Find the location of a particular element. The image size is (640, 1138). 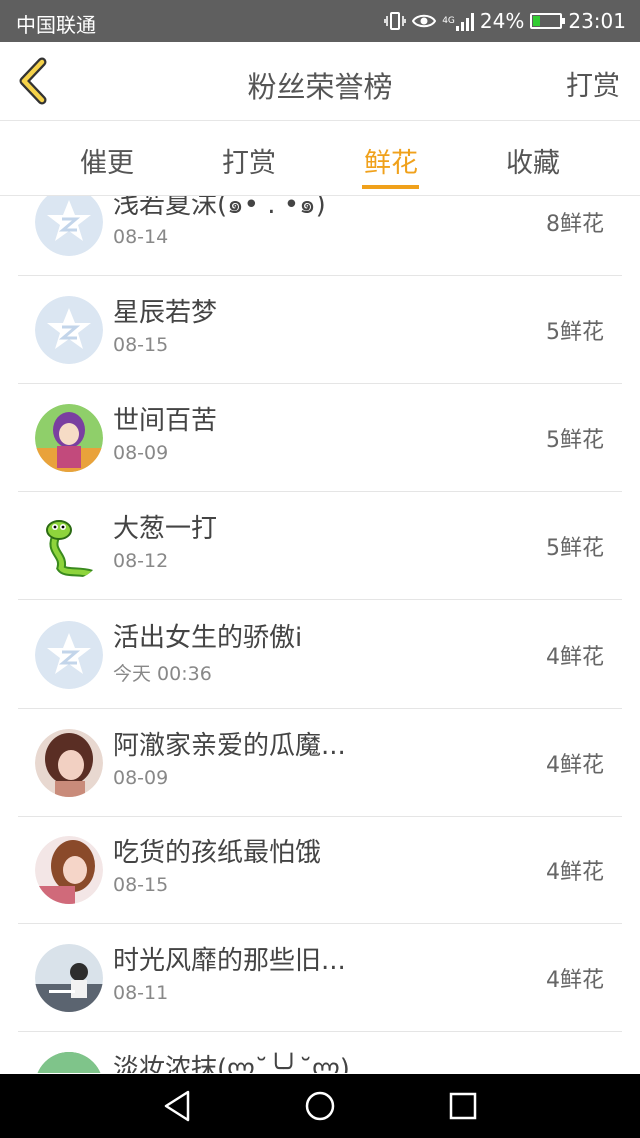

fan-name: 淡妆浓抹(ლ˘╰╯˘ლ) is located at coordinates (231, 1063).